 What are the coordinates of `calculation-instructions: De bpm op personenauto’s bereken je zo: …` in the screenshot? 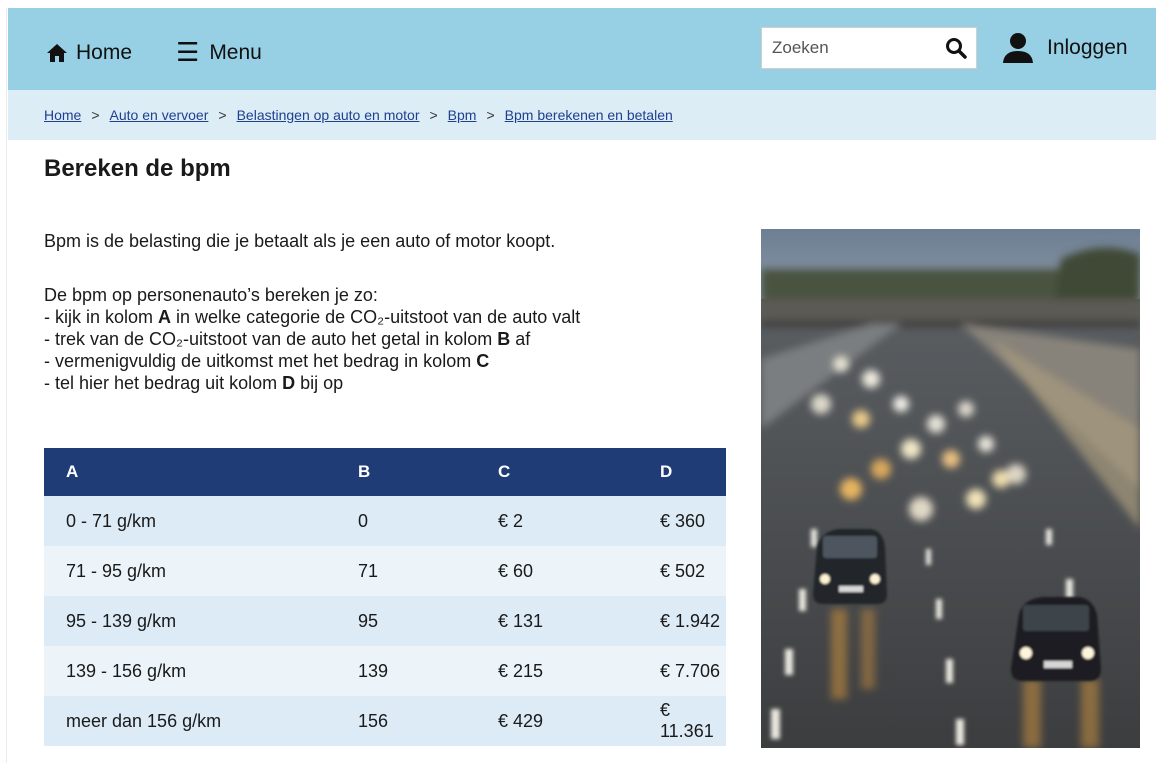 It's located at (312, 339).